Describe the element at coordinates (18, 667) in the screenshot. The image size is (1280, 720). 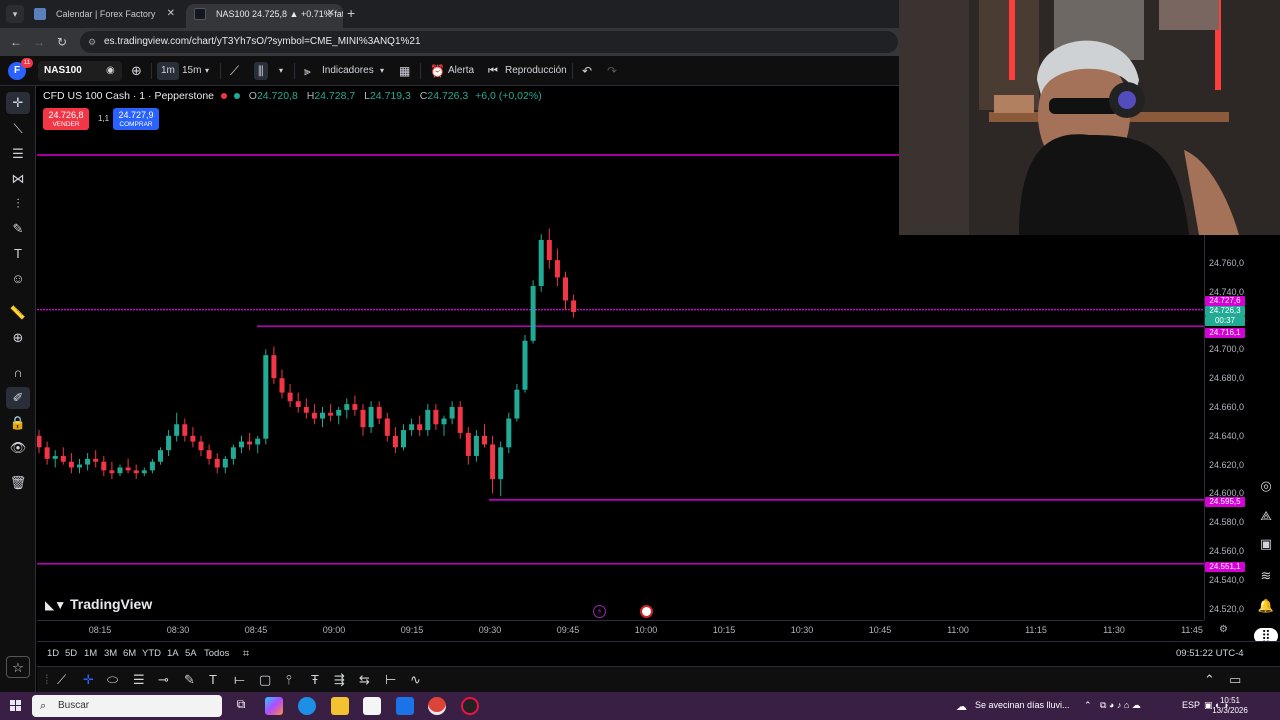
I see `favorites-star-icon: ☆` at that location.